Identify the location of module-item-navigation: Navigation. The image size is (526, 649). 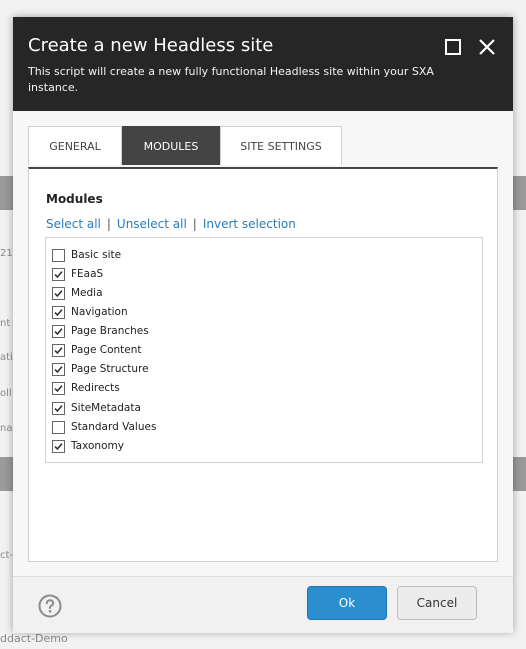
(90, 312).